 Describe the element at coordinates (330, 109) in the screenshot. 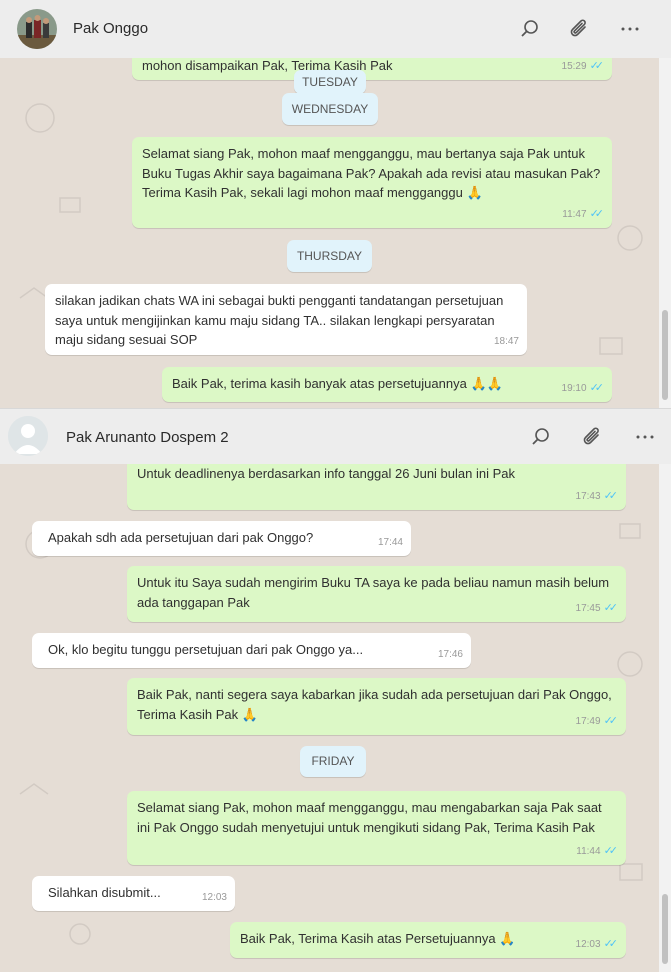

I see `day-separator: WEDNESDAY` at that location.